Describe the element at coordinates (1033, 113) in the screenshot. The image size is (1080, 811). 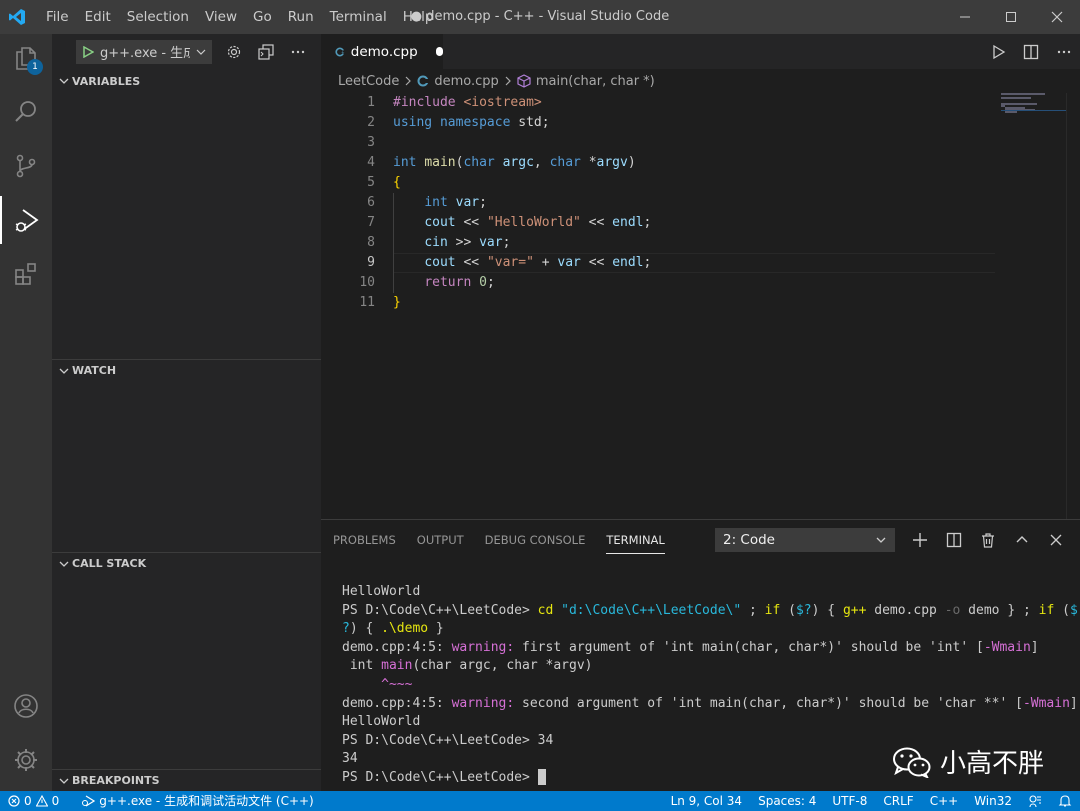
I see `minimap` at that location.